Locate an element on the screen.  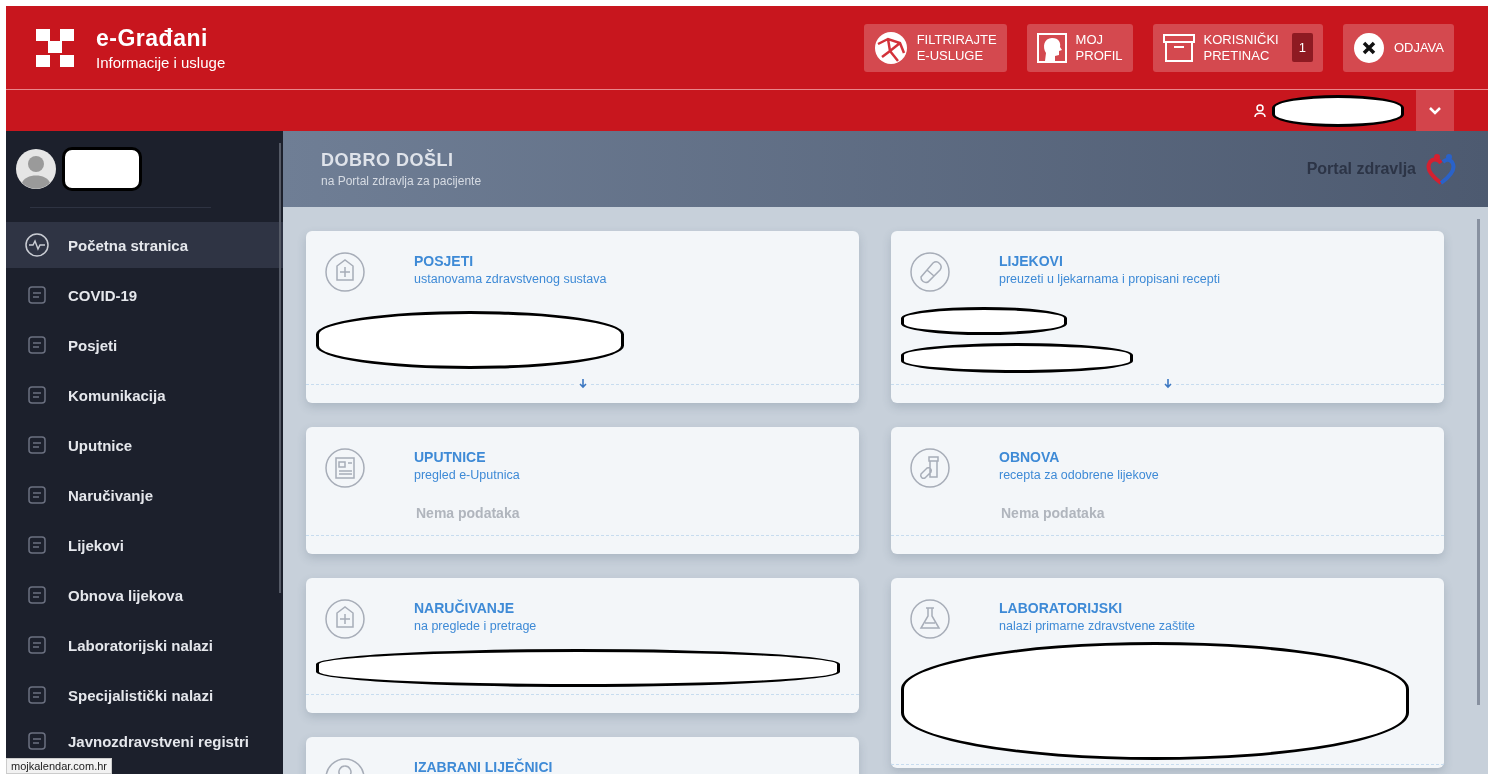
sidebar-item: Početna stranica is located at coordinates (144, 245).